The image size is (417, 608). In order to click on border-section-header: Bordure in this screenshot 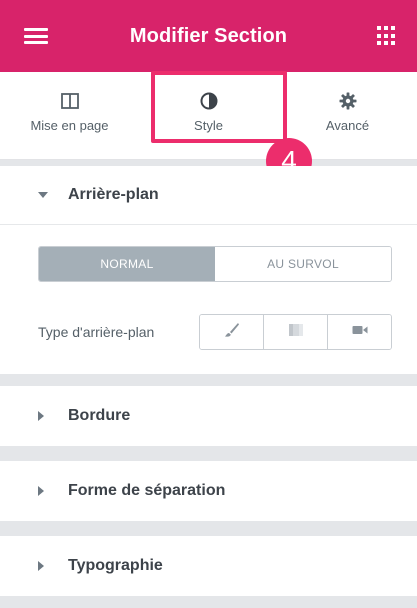, I will do `click(208, 416)`.